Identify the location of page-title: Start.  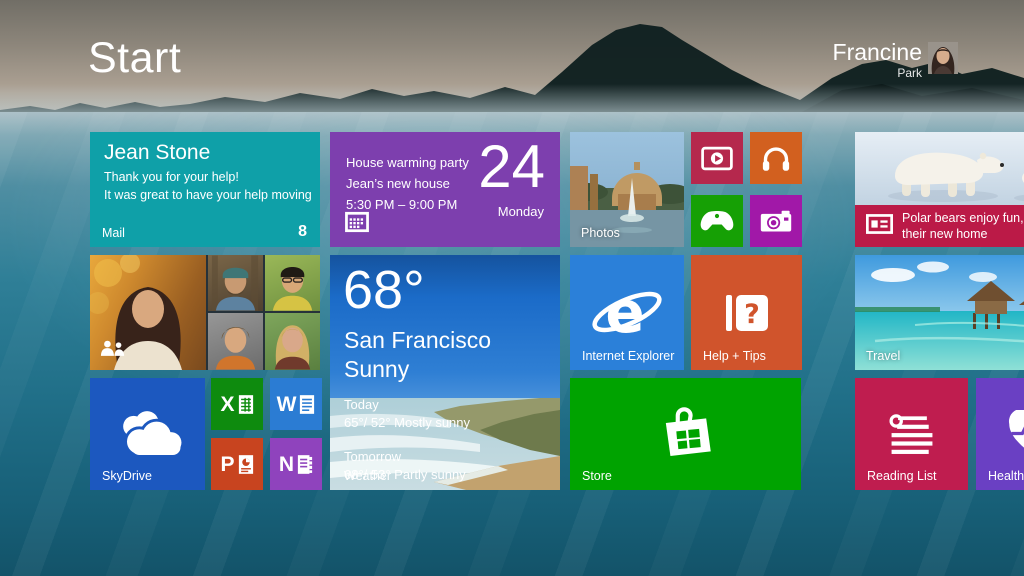
(135, 58).